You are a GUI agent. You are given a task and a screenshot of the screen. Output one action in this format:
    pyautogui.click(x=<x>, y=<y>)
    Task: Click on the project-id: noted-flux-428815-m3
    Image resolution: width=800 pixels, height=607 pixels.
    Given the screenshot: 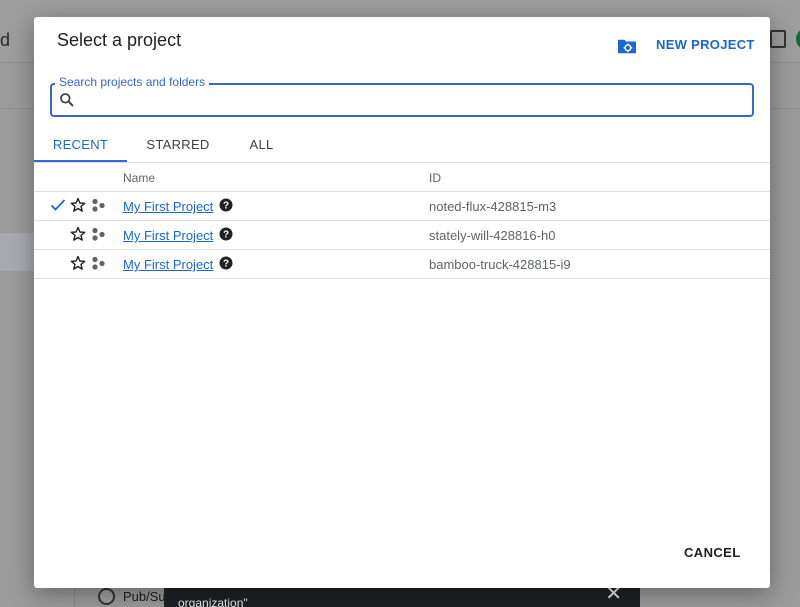 What is the action you would take?
    pyautogui.click(x=493, y=206)
    